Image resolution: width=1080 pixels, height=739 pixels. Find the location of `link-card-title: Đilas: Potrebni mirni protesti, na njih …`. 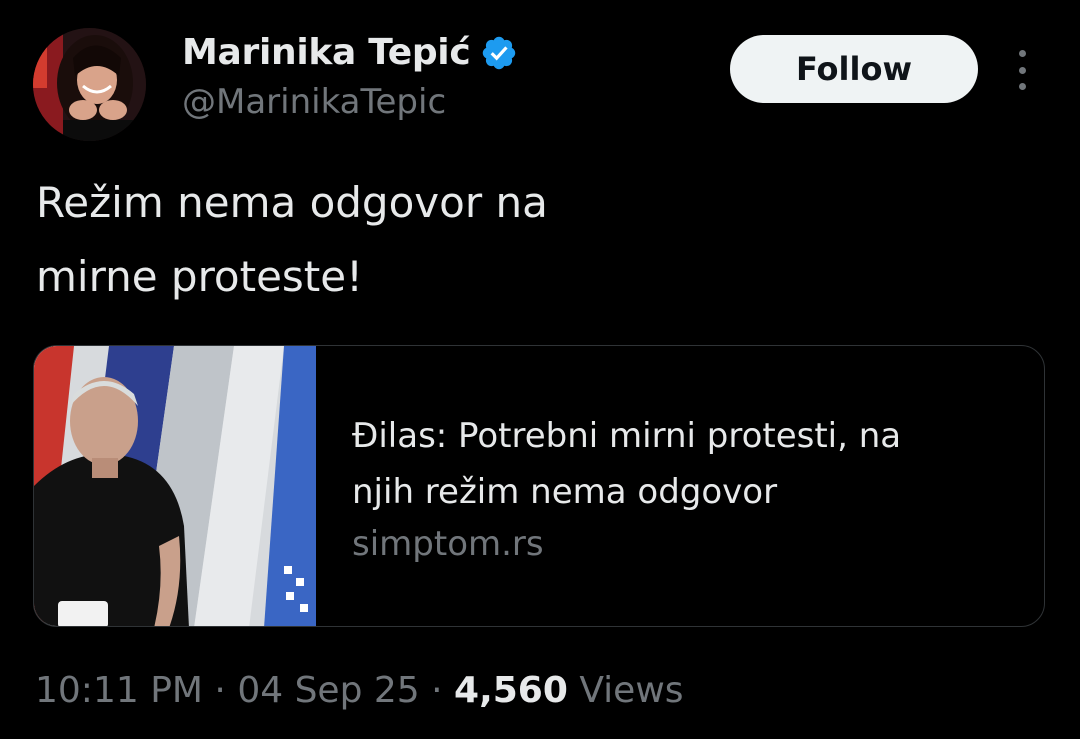

link-card-title: Đilas: Potrebni mirni protesti, na njih … is located at coordinates (687, 464).